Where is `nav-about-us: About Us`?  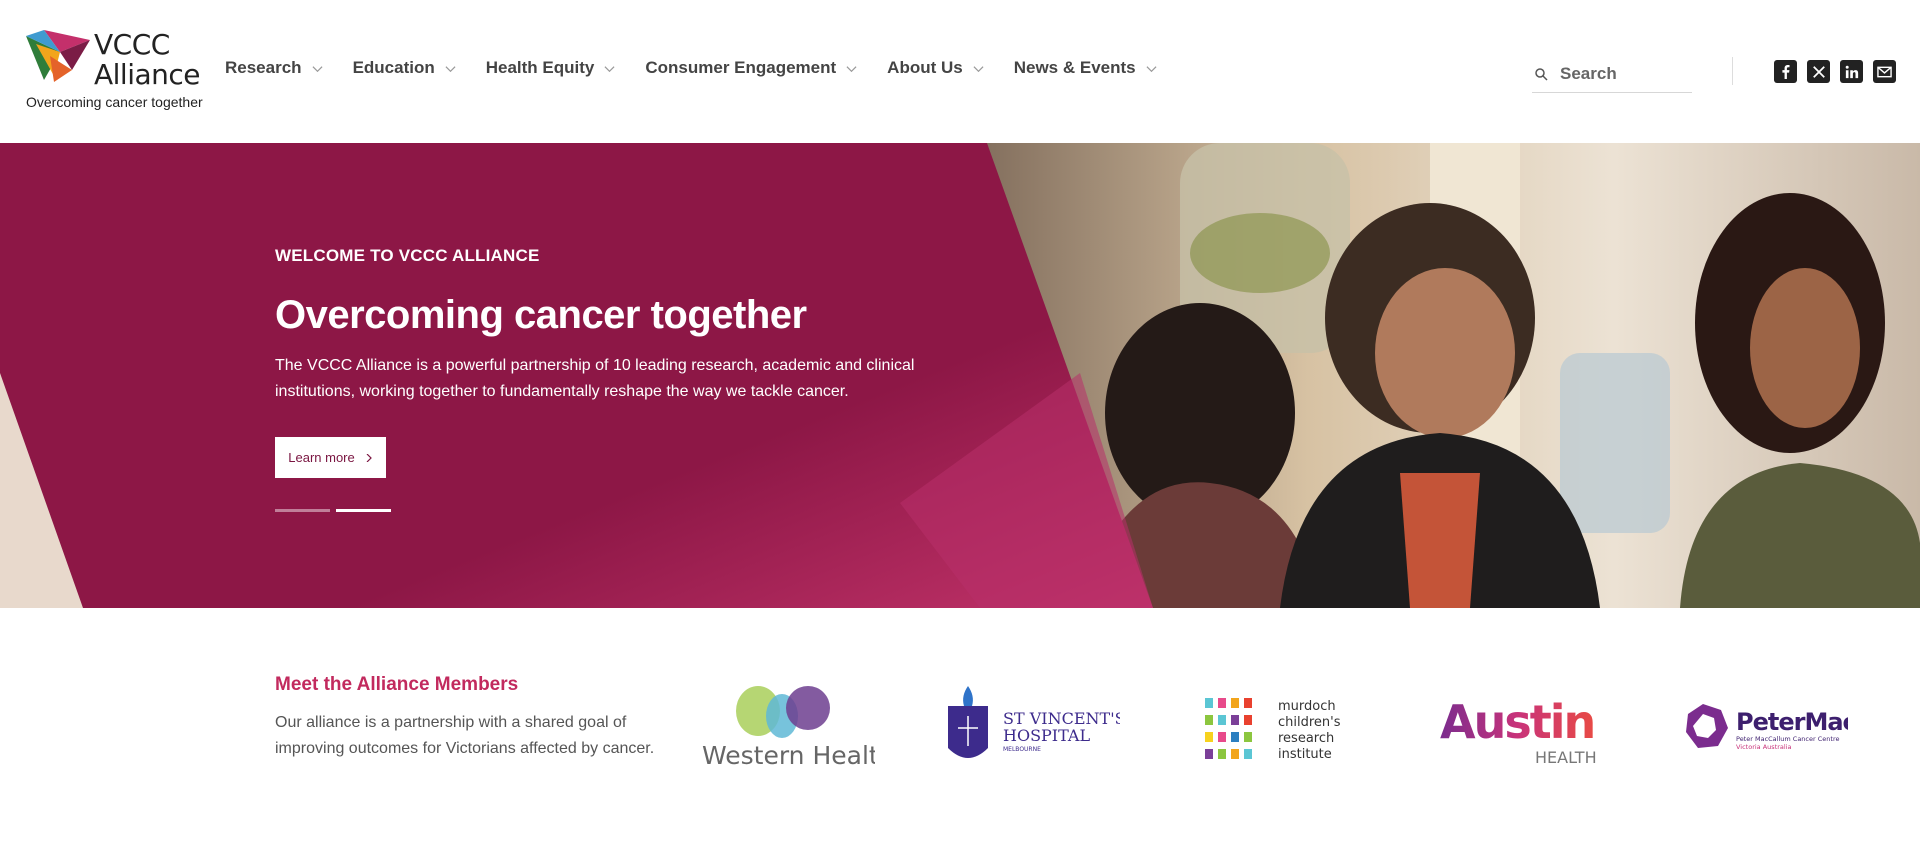
nav-about-us: About Us is located at coordinates (935, 68).